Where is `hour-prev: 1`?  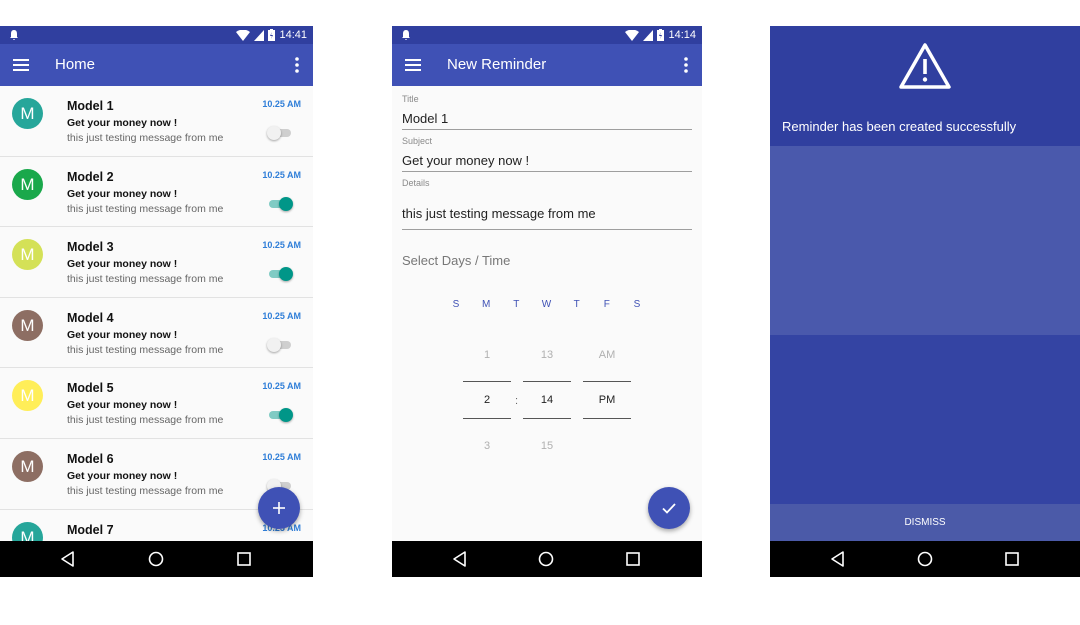
hour-prev: 1 is located at coordinates (487, 355).